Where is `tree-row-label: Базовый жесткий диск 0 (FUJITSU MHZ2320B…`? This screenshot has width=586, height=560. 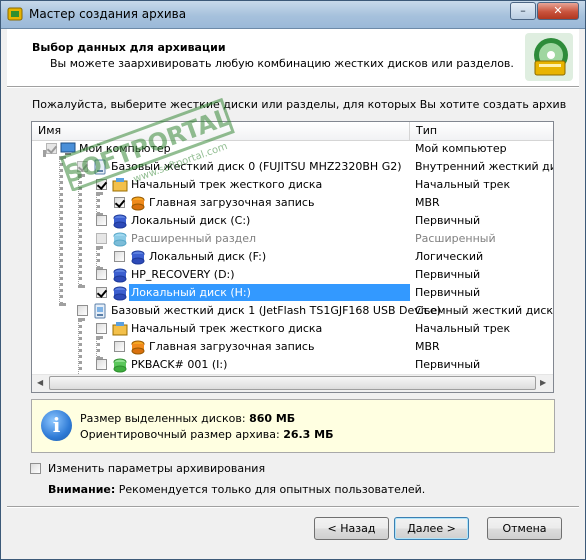
tree-row-label: Базовый жесткий диск 0 (FUJITSU MHZ2320B… is located at coordinates (256, 166).